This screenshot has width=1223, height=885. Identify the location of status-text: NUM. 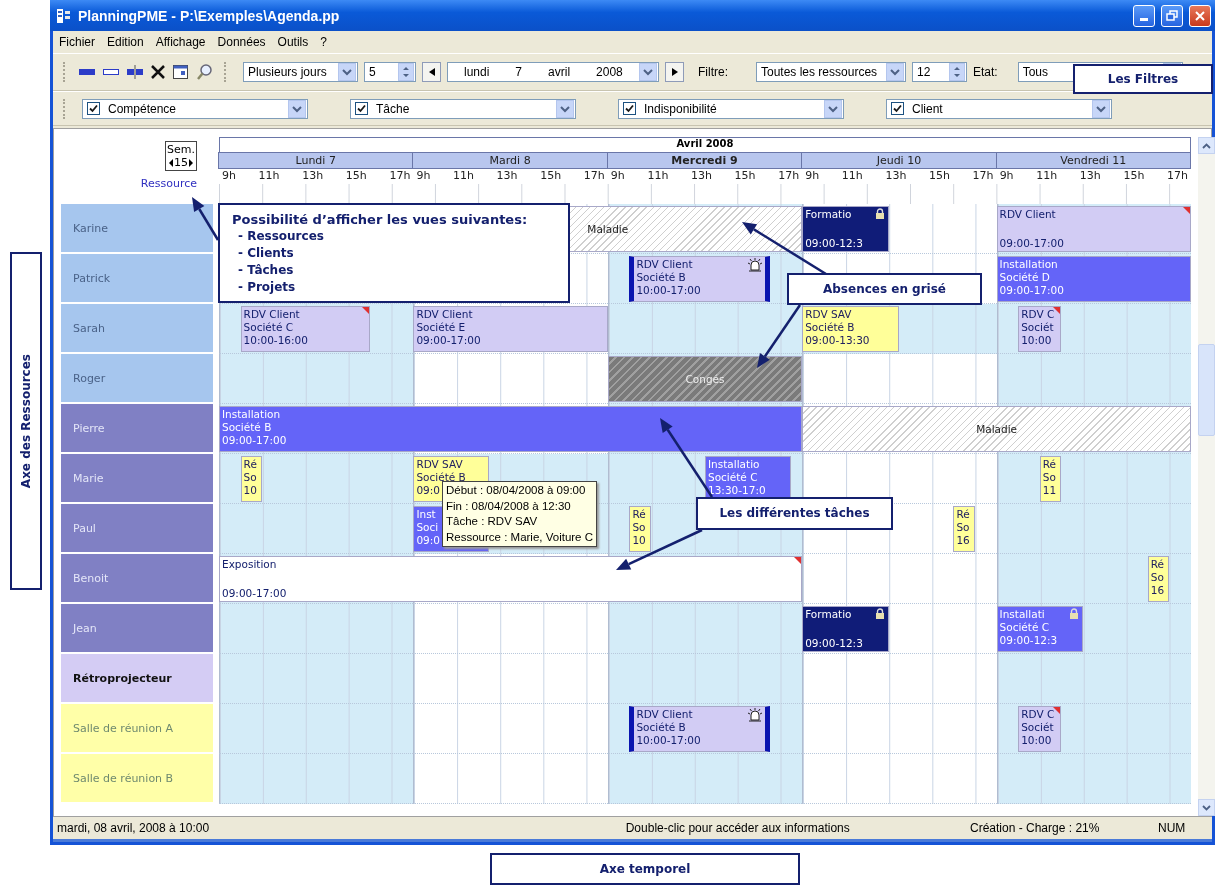
(1172, 828).